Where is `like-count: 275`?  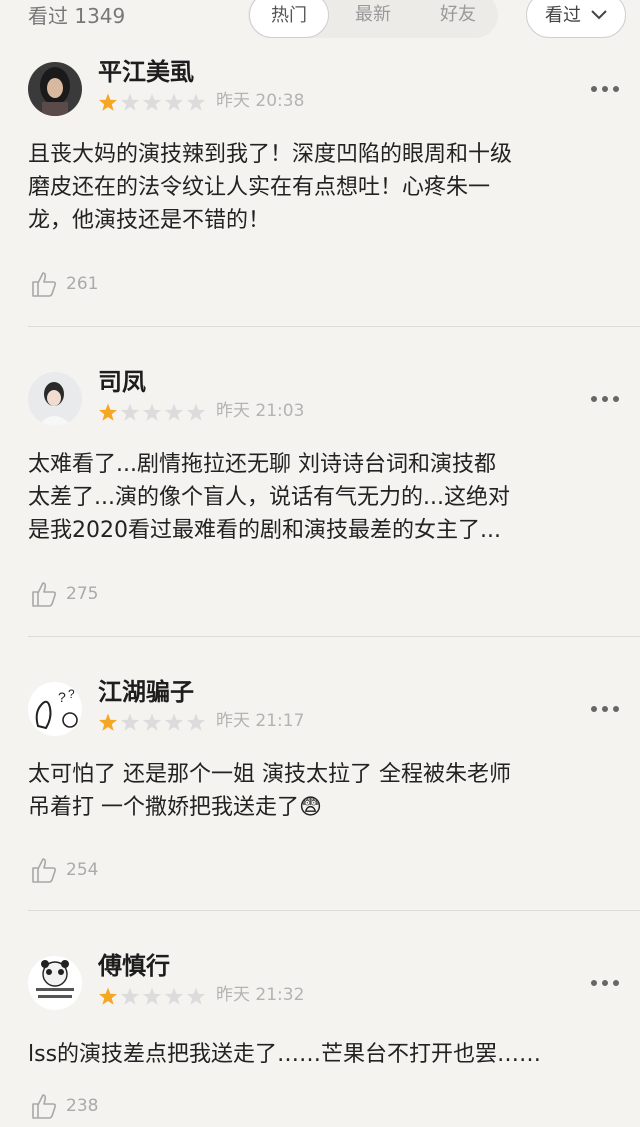 like-count: 275 is located at coordinates (82, 594).